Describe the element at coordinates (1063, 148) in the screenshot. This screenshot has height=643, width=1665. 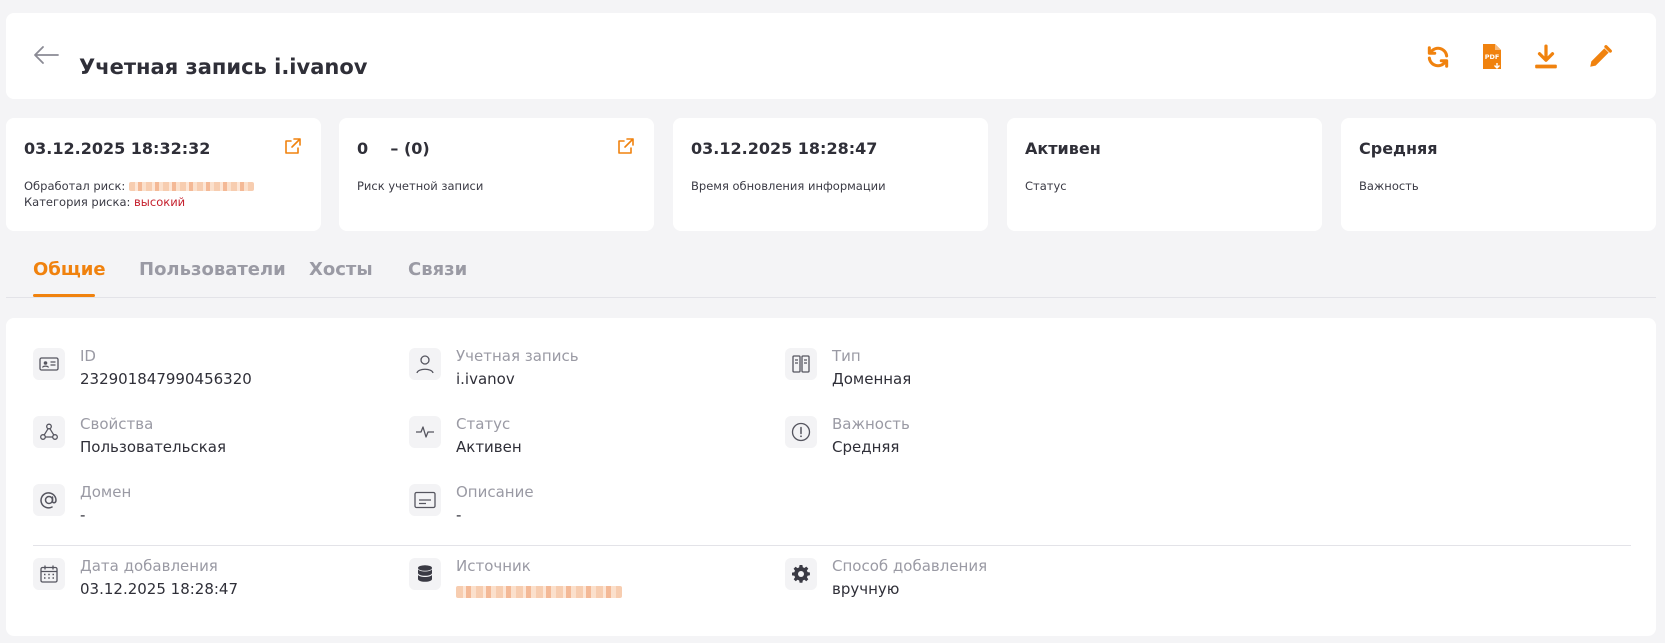
I see `card-value: Активен` at that location.